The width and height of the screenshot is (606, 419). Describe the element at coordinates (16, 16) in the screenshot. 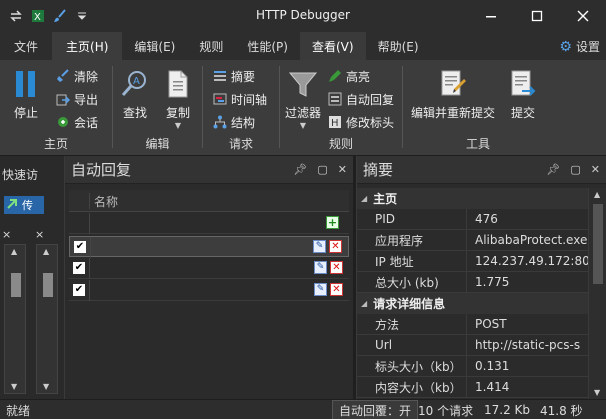

I see `swap-icon` at that location.